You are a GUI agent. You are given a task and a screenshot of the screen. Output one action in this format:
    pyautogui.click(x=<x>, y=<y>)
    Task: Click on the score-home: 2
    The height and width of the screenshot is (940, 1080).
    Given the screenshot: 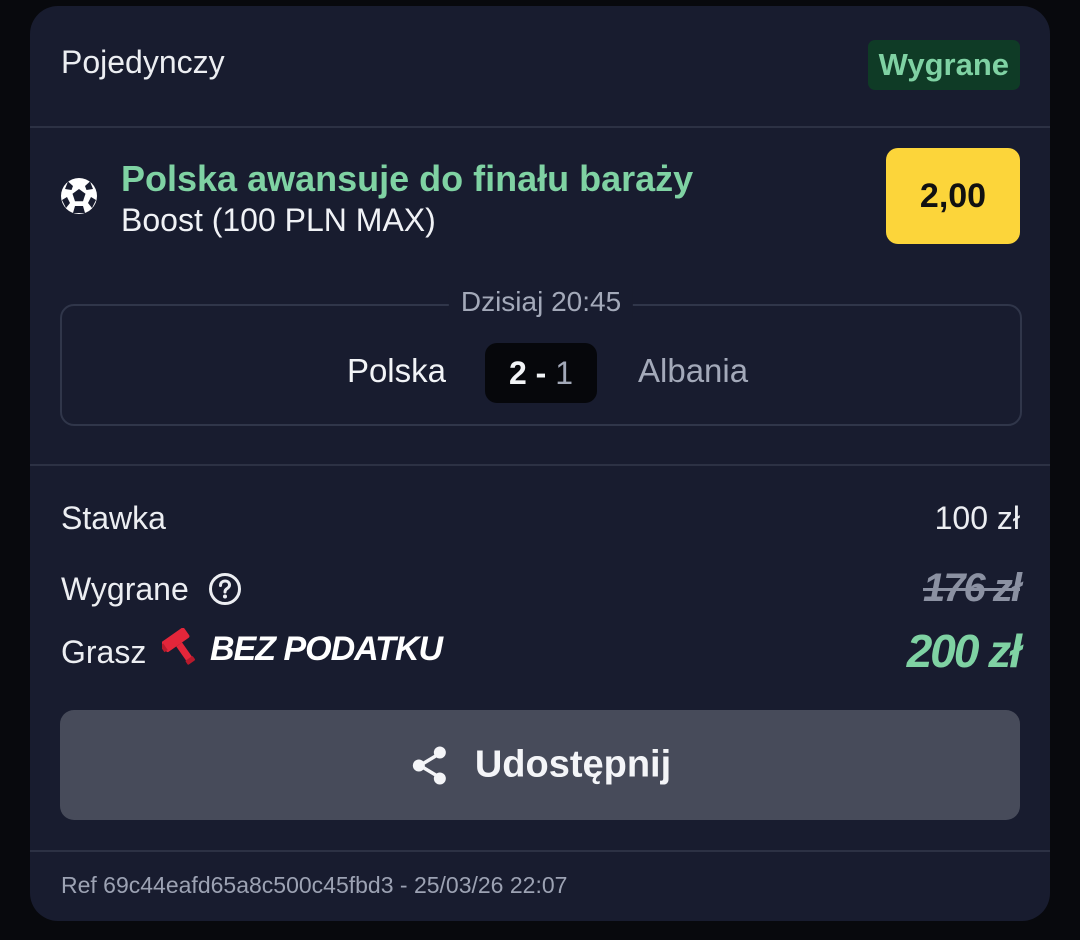 What is the action you would take?
    pyautogui.click(x=517, y=373)
    